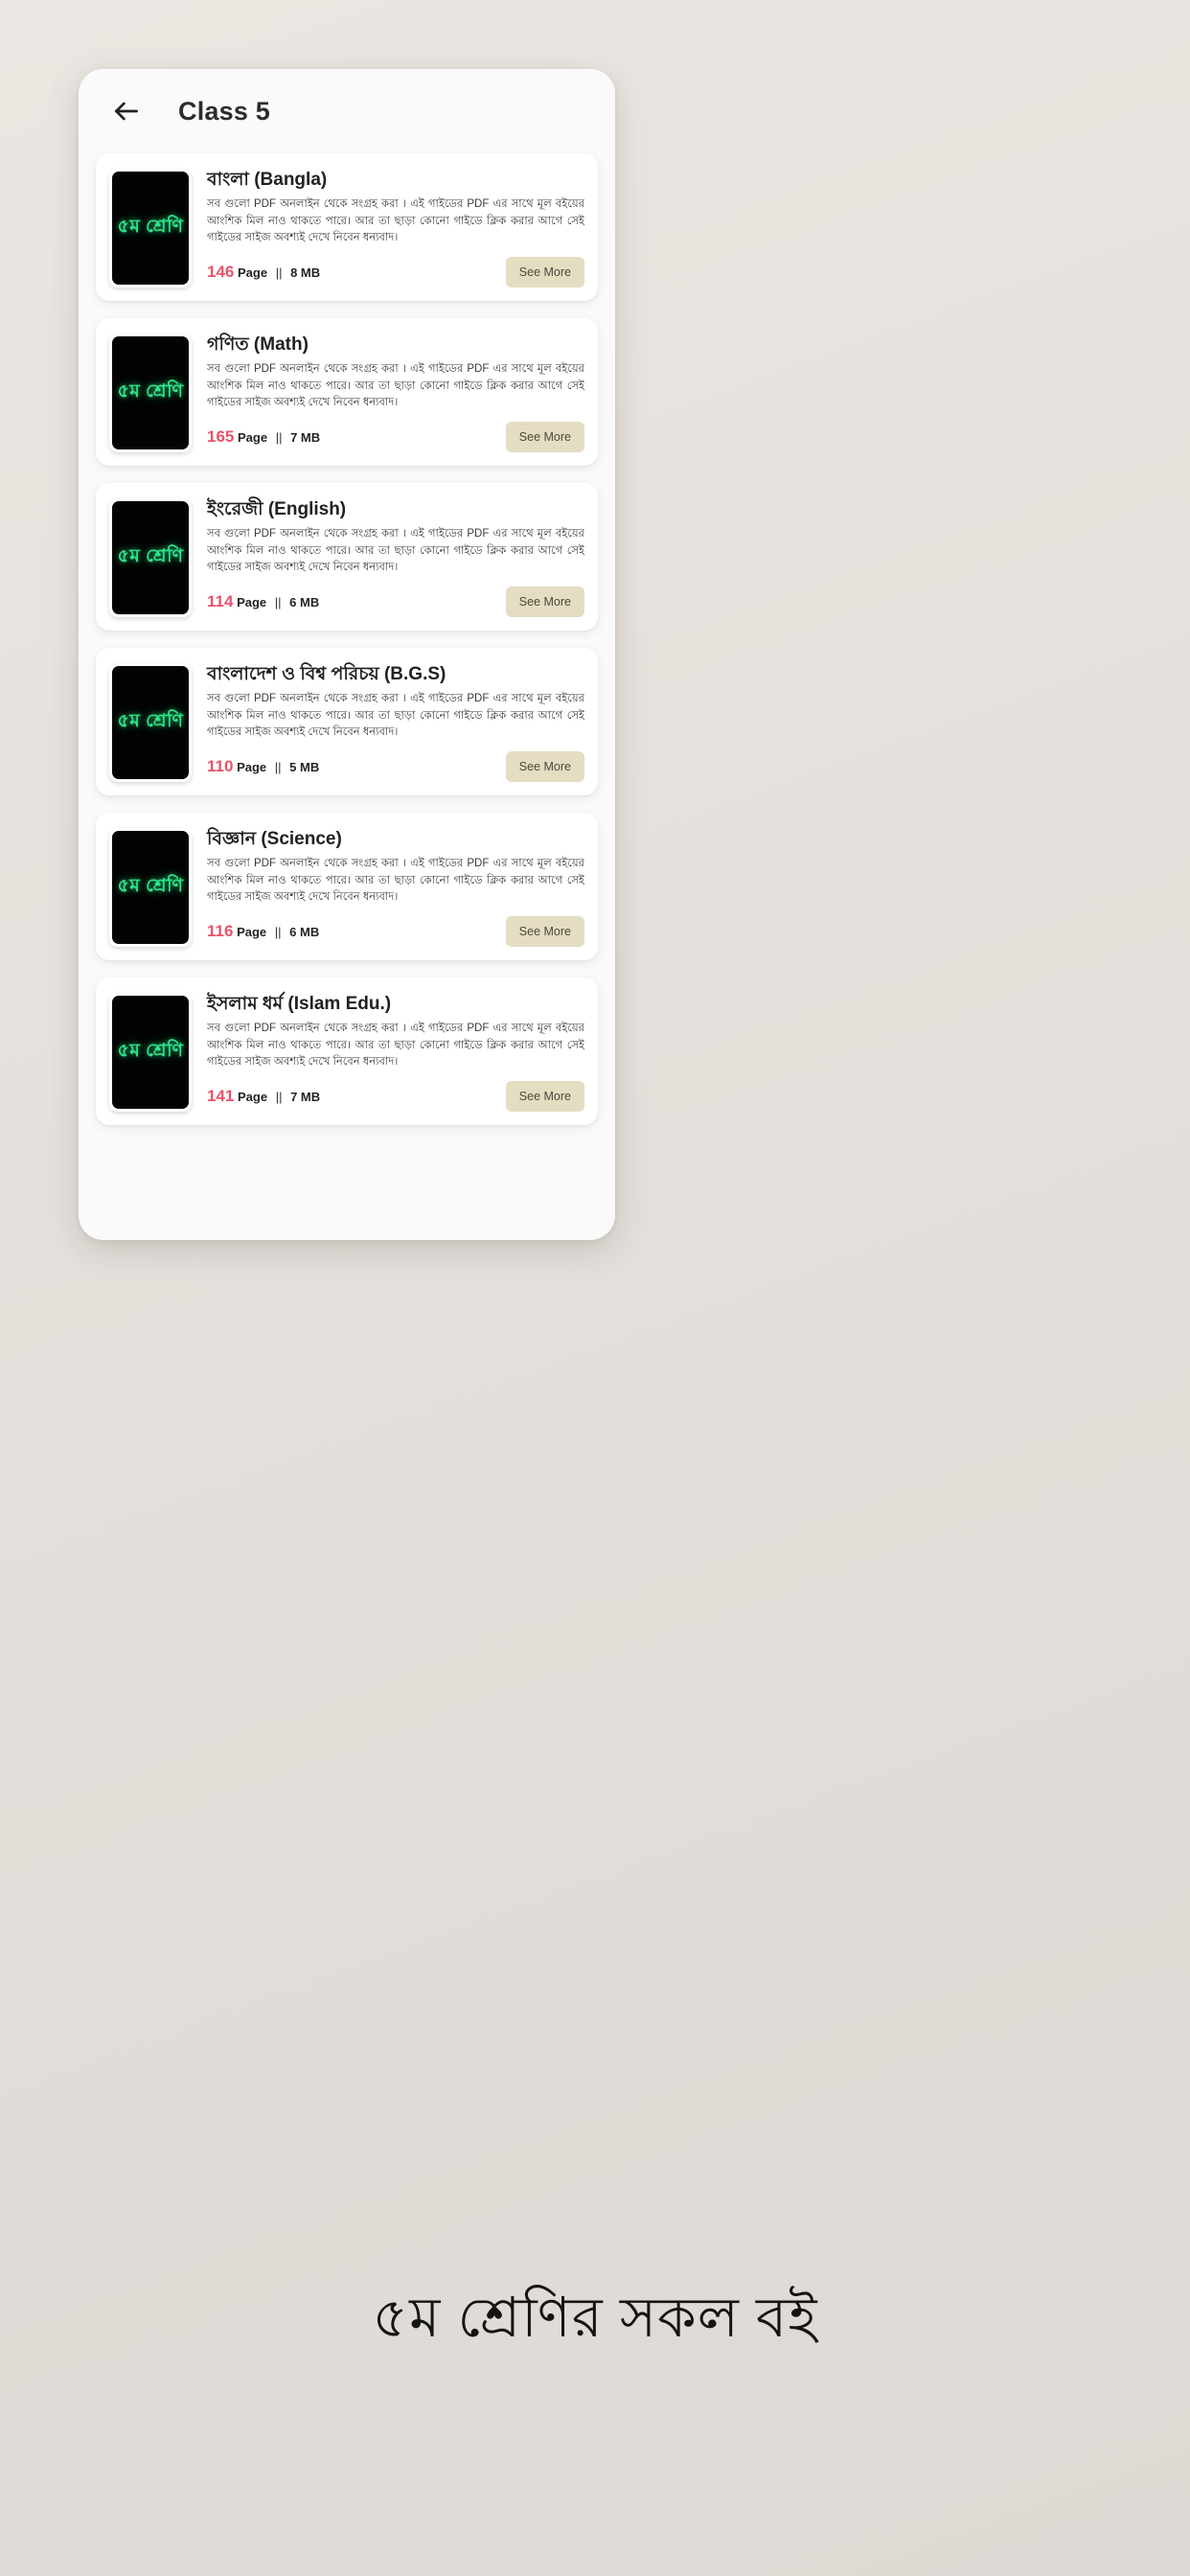 The image size is (1190, 2576). Describe the element at coordinates (396, 766) in the screenshot. I see `book-footer: 110 Page || 5 MB See More` at that location.